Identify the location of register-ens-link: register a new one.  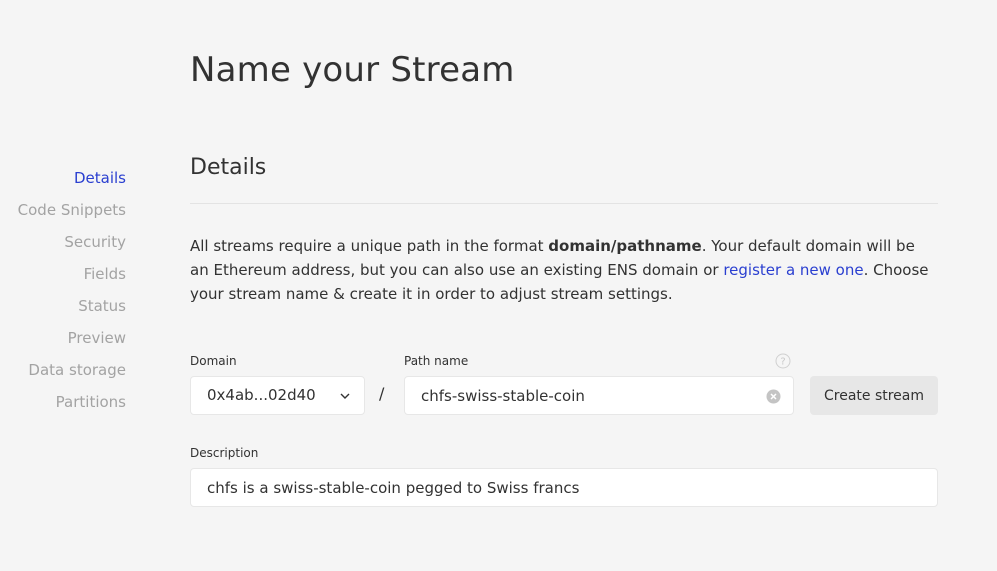
(793, 270).